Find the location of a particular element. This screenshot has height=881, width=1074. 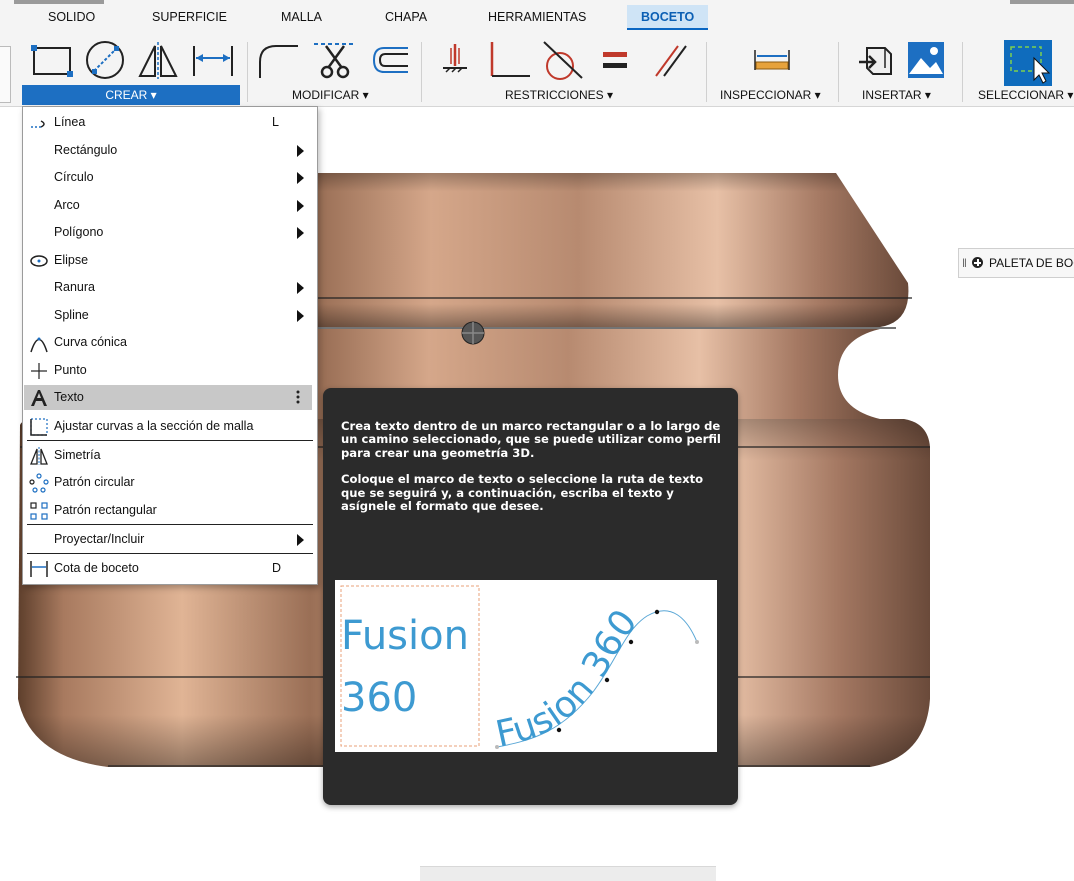

title-strip is located at coordinates (1042, 2).